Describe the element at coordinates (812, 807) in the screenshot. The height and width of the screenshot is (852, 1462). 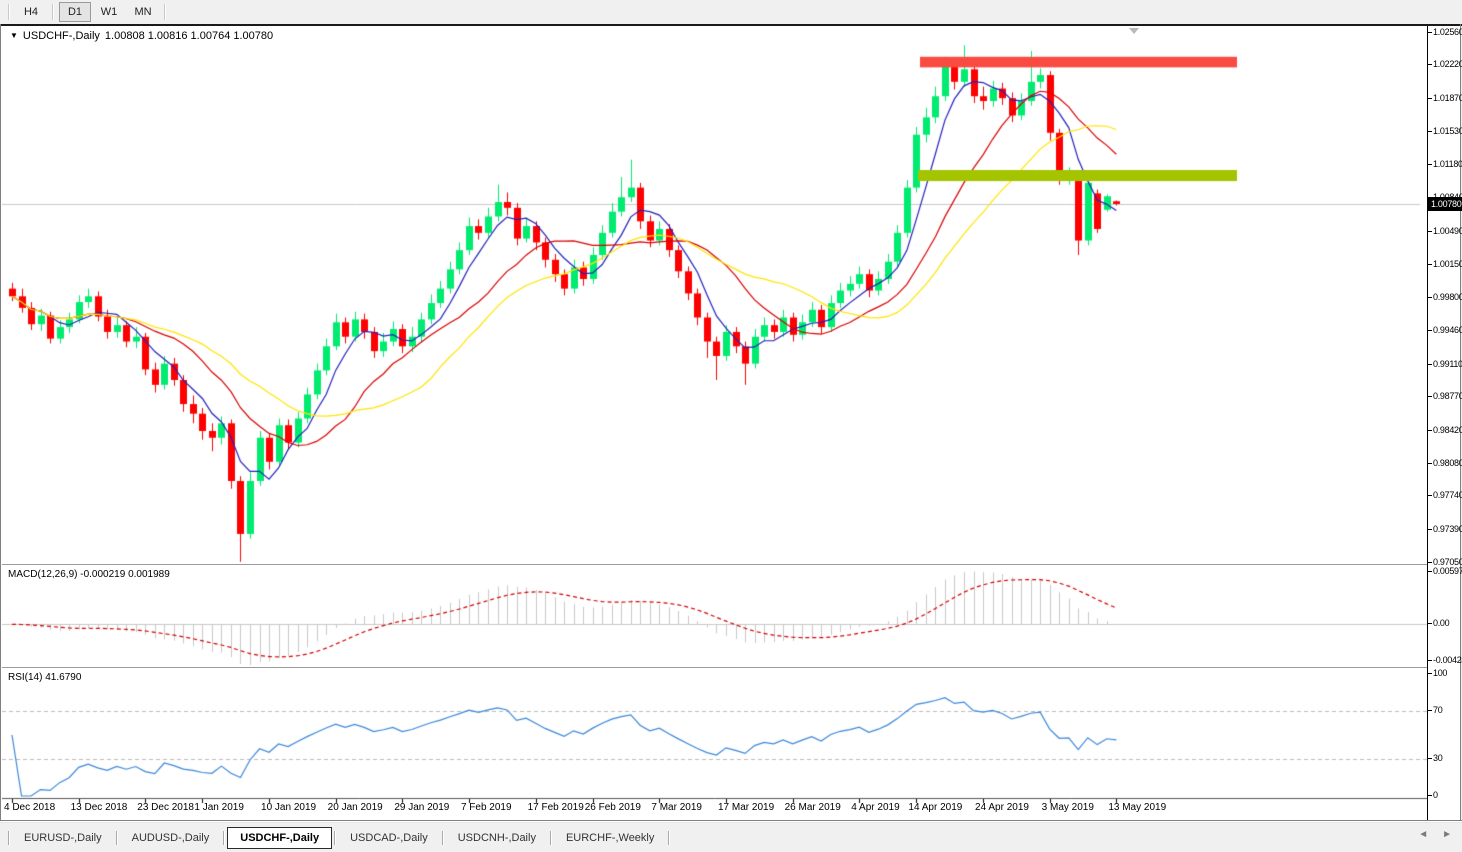
I see `time-axis-label: 26 Mar 2019` at that location.